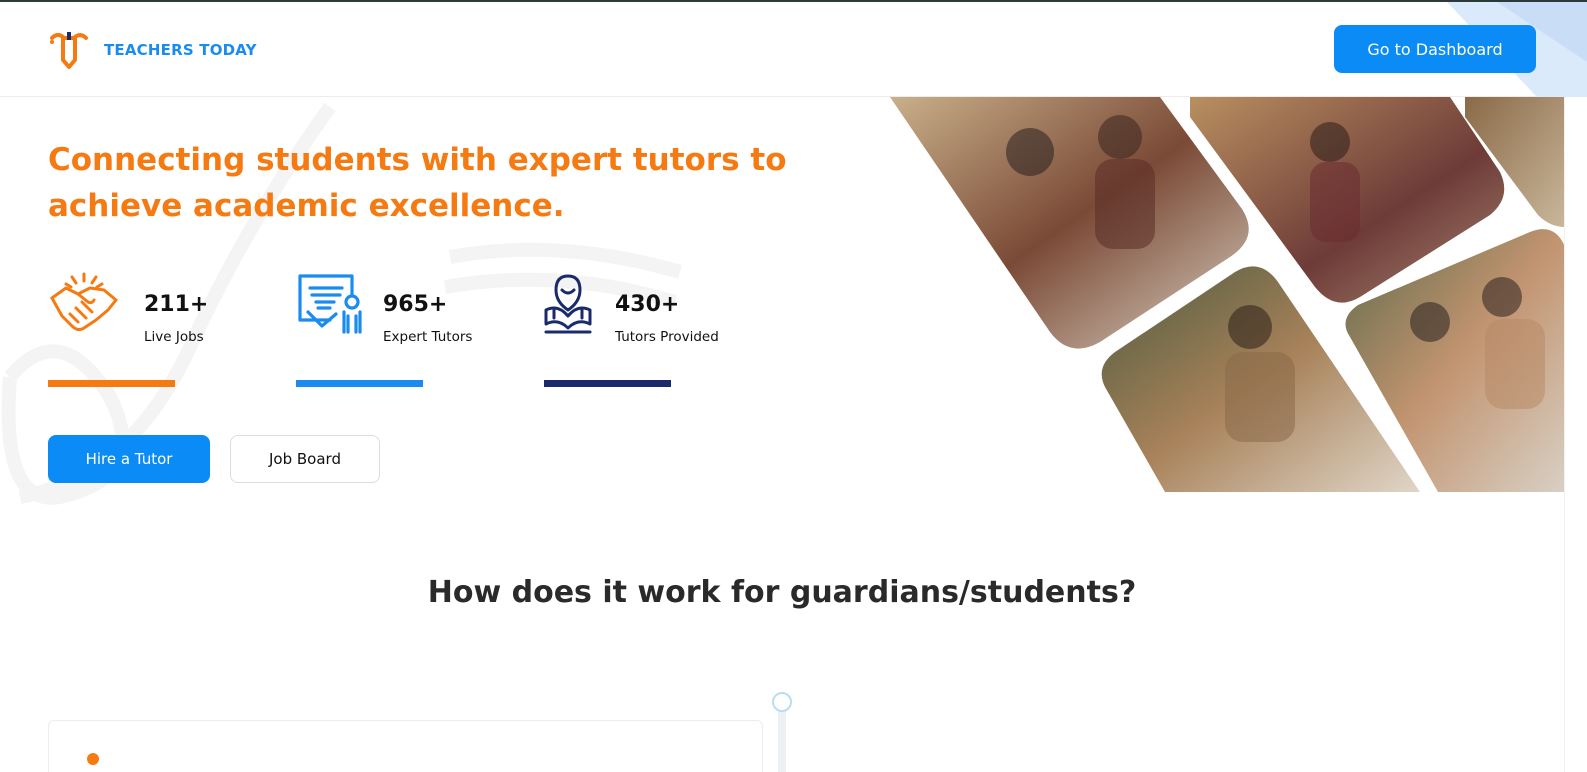 This screenshot has width=1587, height=772. Describe the element at coordinates (330, 304) in the screenshot. I see `certificate-icon` at that location.